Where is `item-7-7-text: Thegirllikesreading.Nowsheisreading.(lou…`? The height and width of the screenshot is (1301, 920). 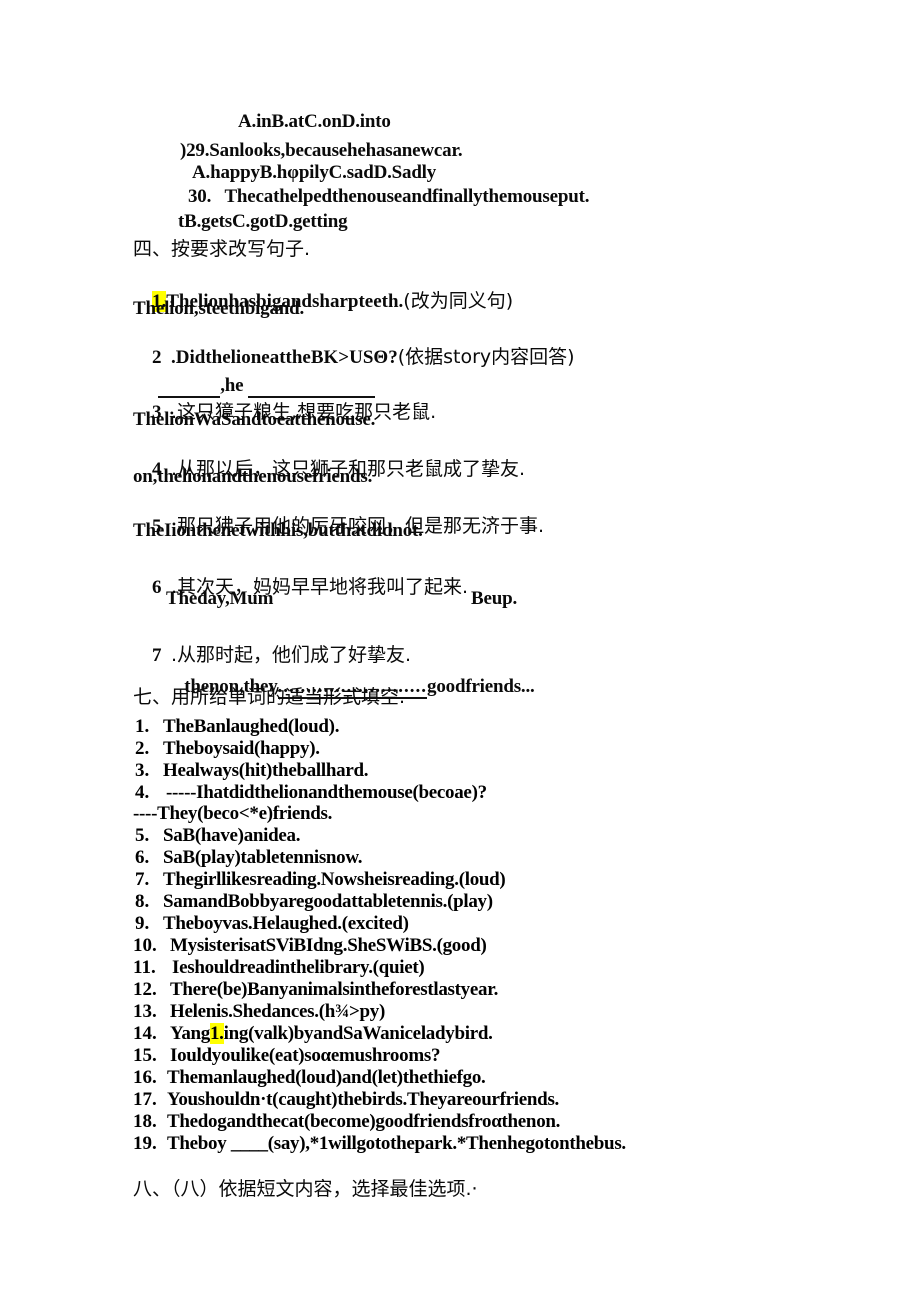
item-7-7-text: Thegirllikesreading.Nowsheisreading.(lou… is located at coordinates (334, 879).